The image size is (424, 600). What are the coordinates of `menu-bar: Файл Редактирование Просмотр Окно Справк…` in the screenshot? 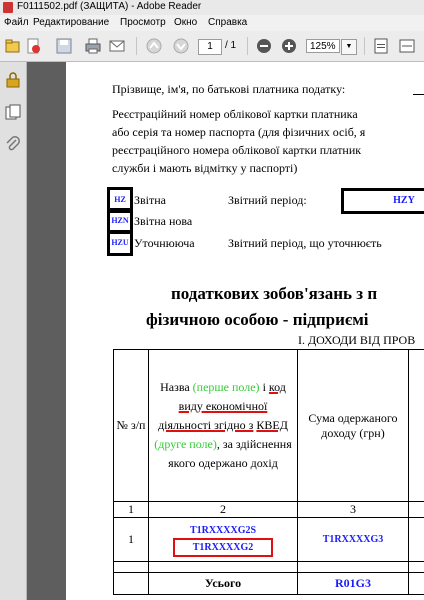 It's located at (212, 23).